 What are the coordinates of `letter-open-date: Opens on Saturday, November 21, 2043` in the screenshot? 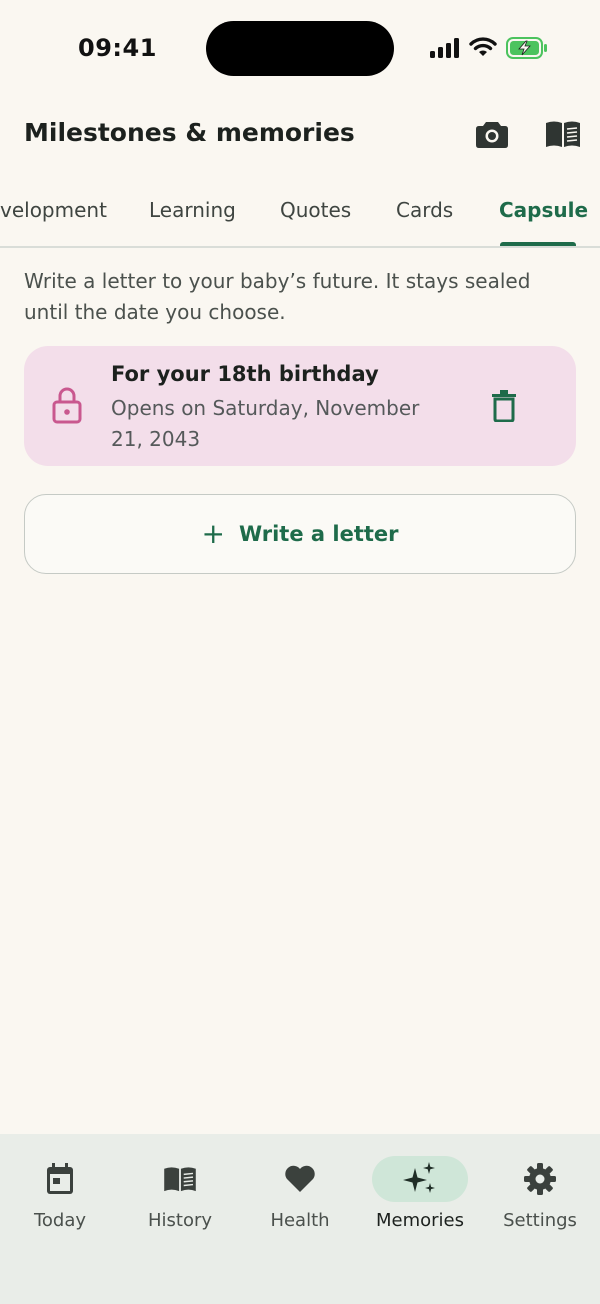 It's located at (265, 423).